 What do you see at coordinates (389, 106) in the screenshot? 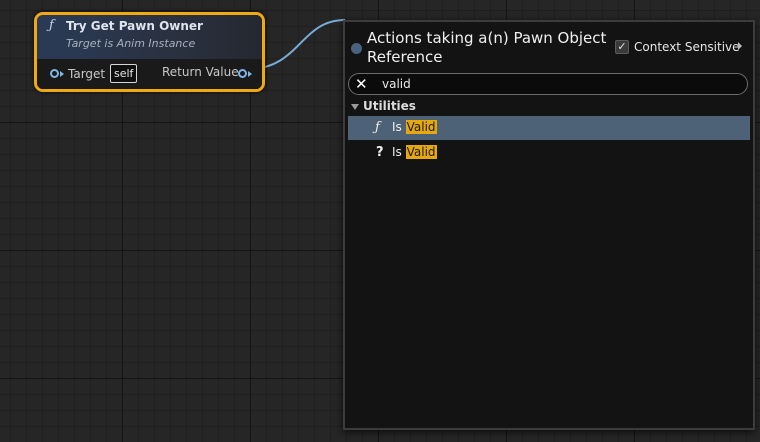
I see `category-label: Utilities` at bounding box center [389, 106].